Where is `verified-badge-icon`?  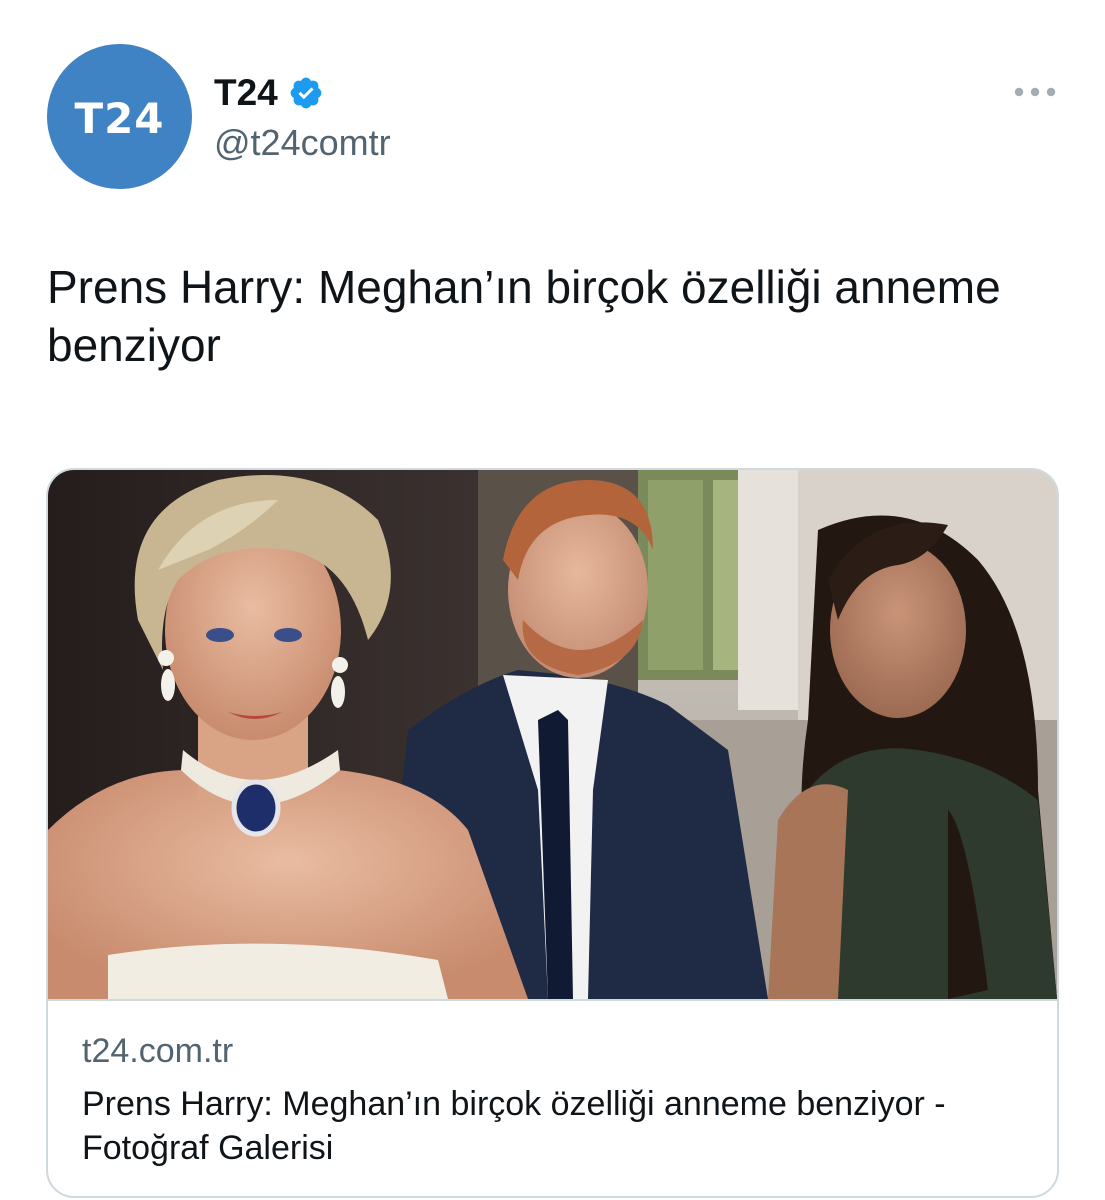 verified-badge-icon is located at coordinates (306, 93).